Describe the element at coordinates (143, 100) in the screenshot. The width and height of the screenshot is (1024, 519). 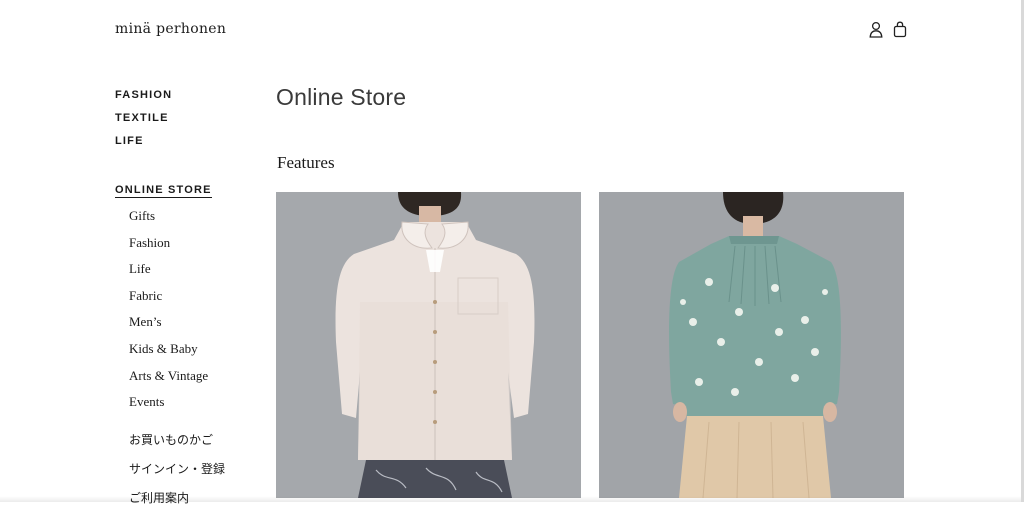
I see `nav-item-fashion: FASHION` at that location.